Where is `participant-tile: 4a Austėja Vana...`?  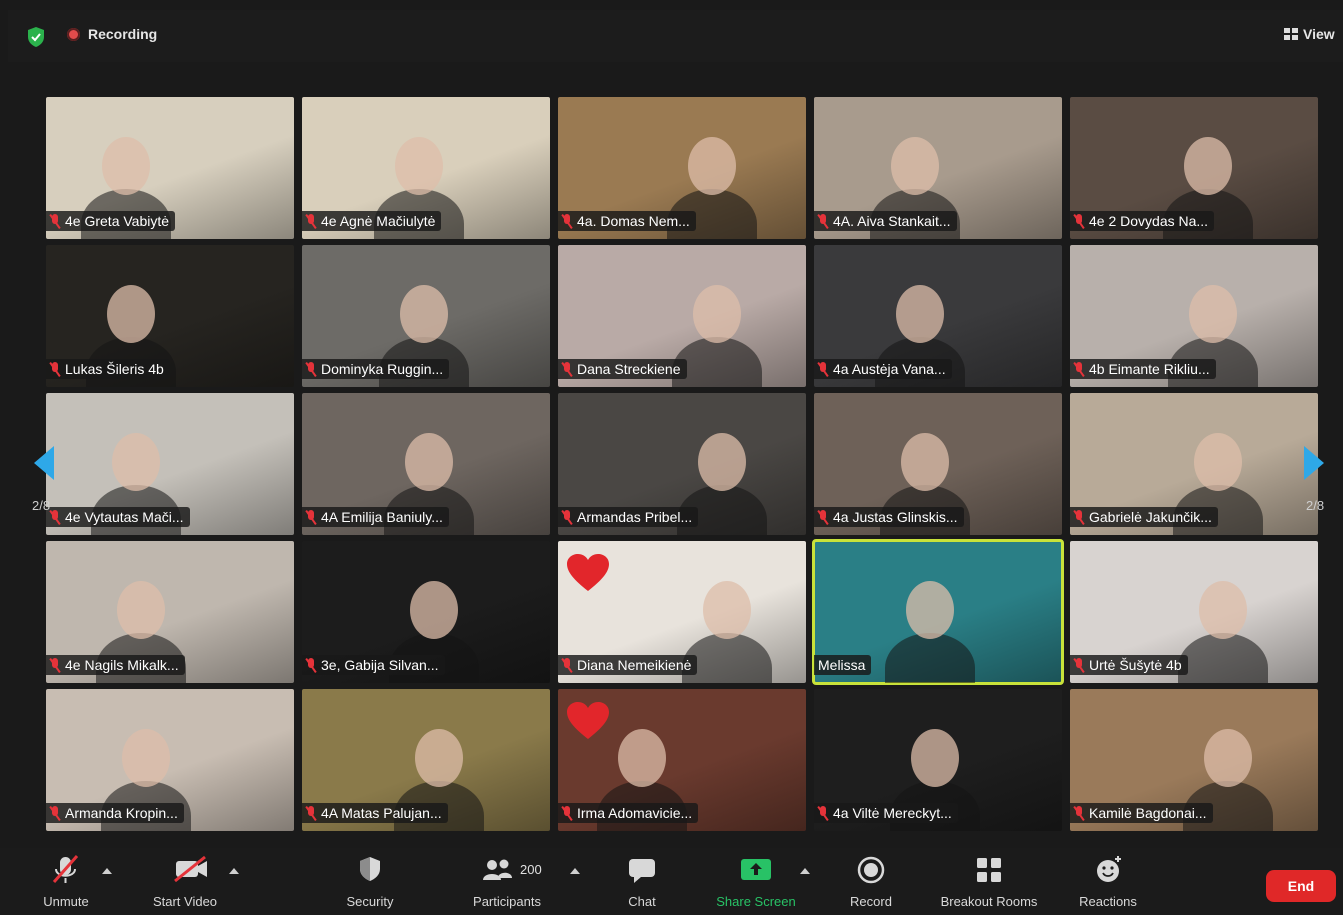 participant-tile: 4a Austėja Vana... is located at coordinates (938, 316).